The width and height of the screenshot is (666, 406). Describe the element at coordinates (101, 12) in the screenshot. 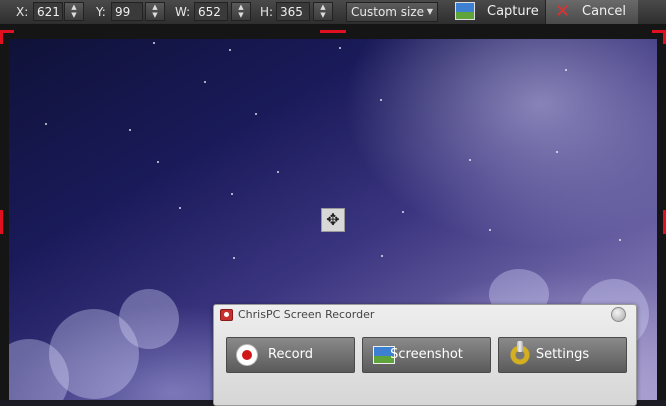

I see `y-label: Y:` at that location.